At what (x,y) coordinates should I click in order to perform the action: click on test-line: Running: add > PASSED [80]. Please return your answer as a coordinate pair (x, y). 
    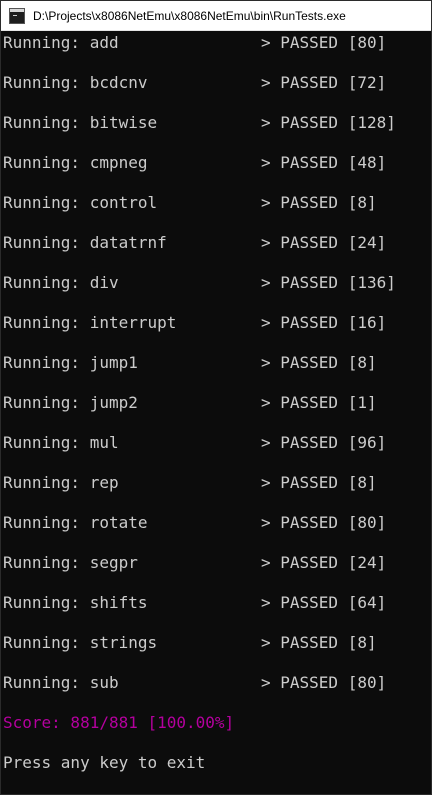
    Looking at the image, I should click on (194, 43).